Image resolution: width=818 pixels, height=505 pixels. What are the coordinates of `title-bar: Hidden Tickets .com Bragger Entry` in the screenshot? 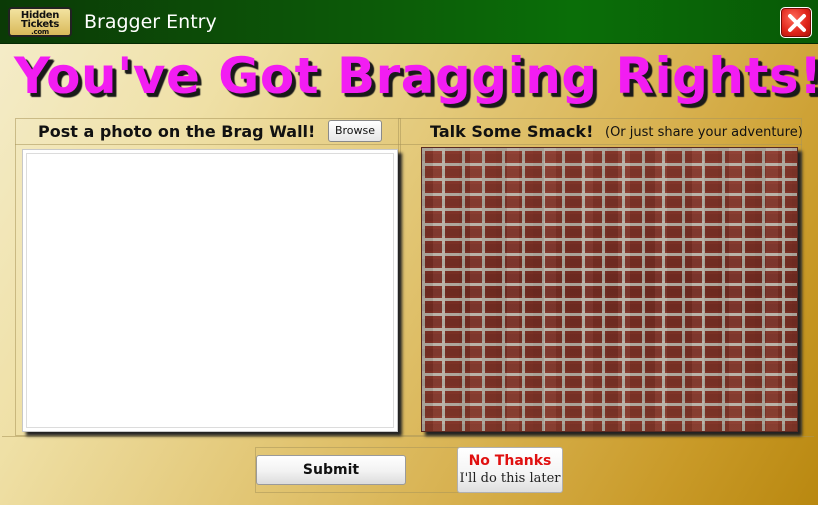 It's located at (409, 22).